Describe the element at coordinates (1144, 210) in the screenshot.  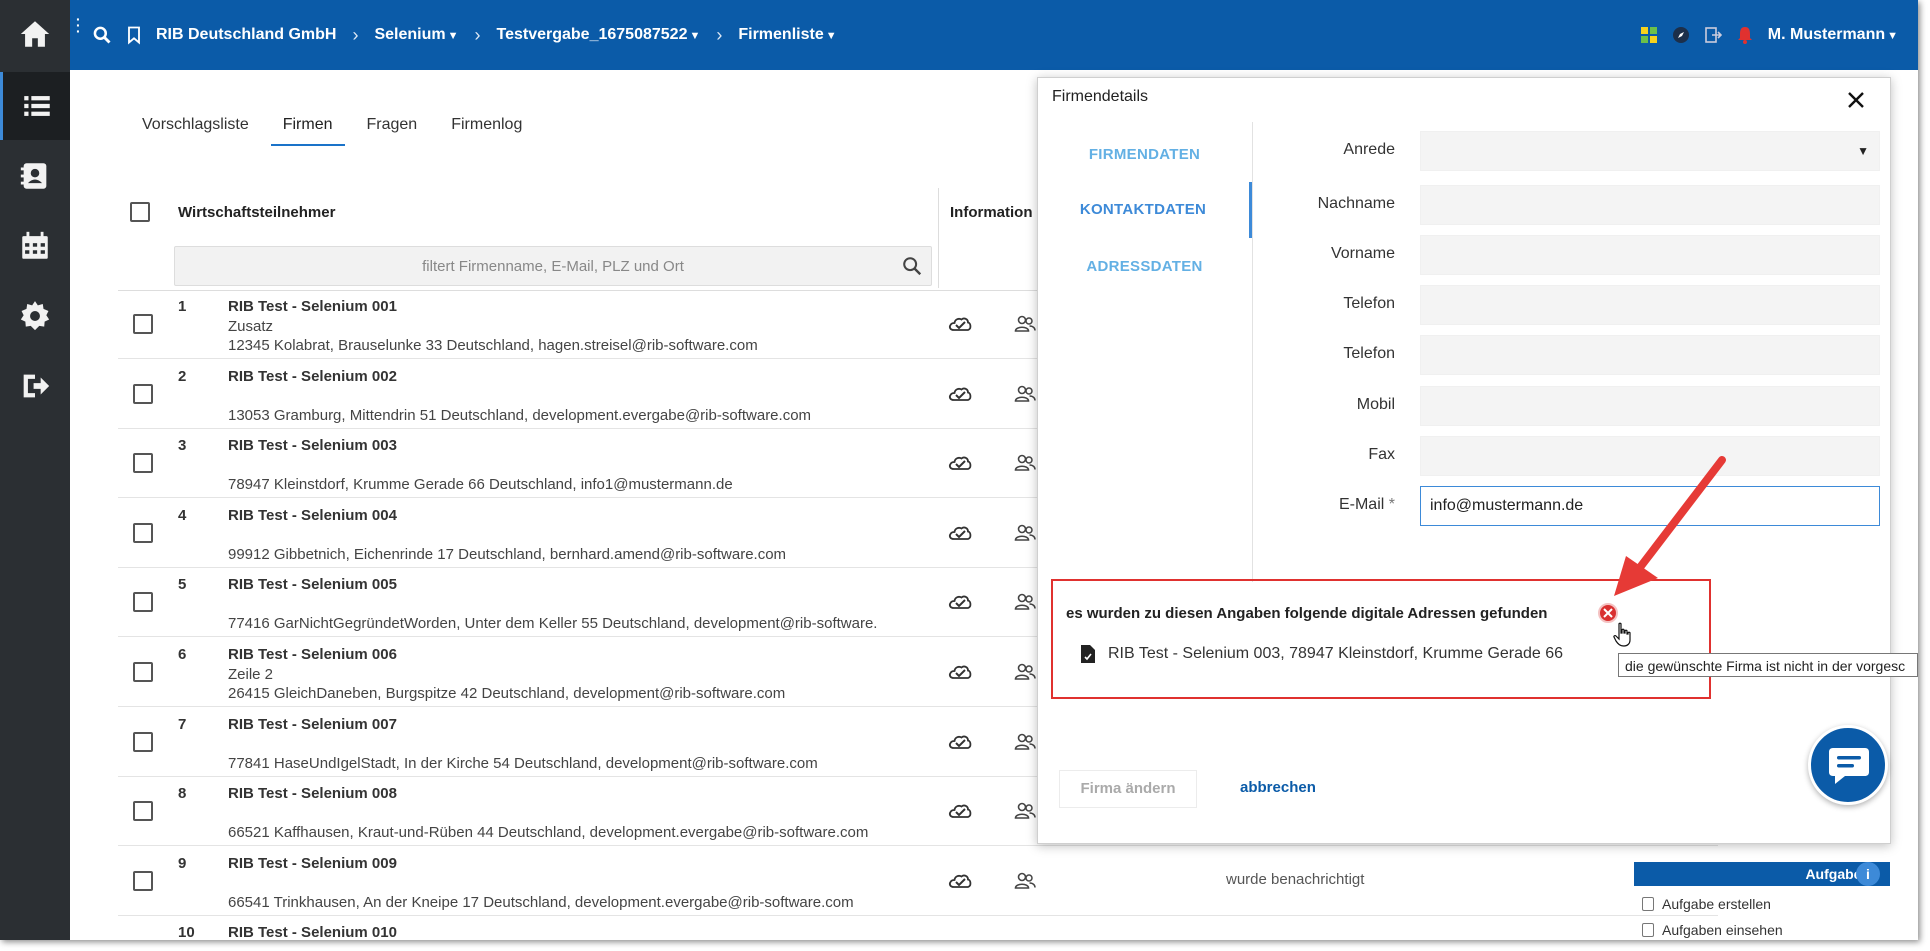
I see `nav-kontaktdaten: KONTAKTDATEN` at that location.